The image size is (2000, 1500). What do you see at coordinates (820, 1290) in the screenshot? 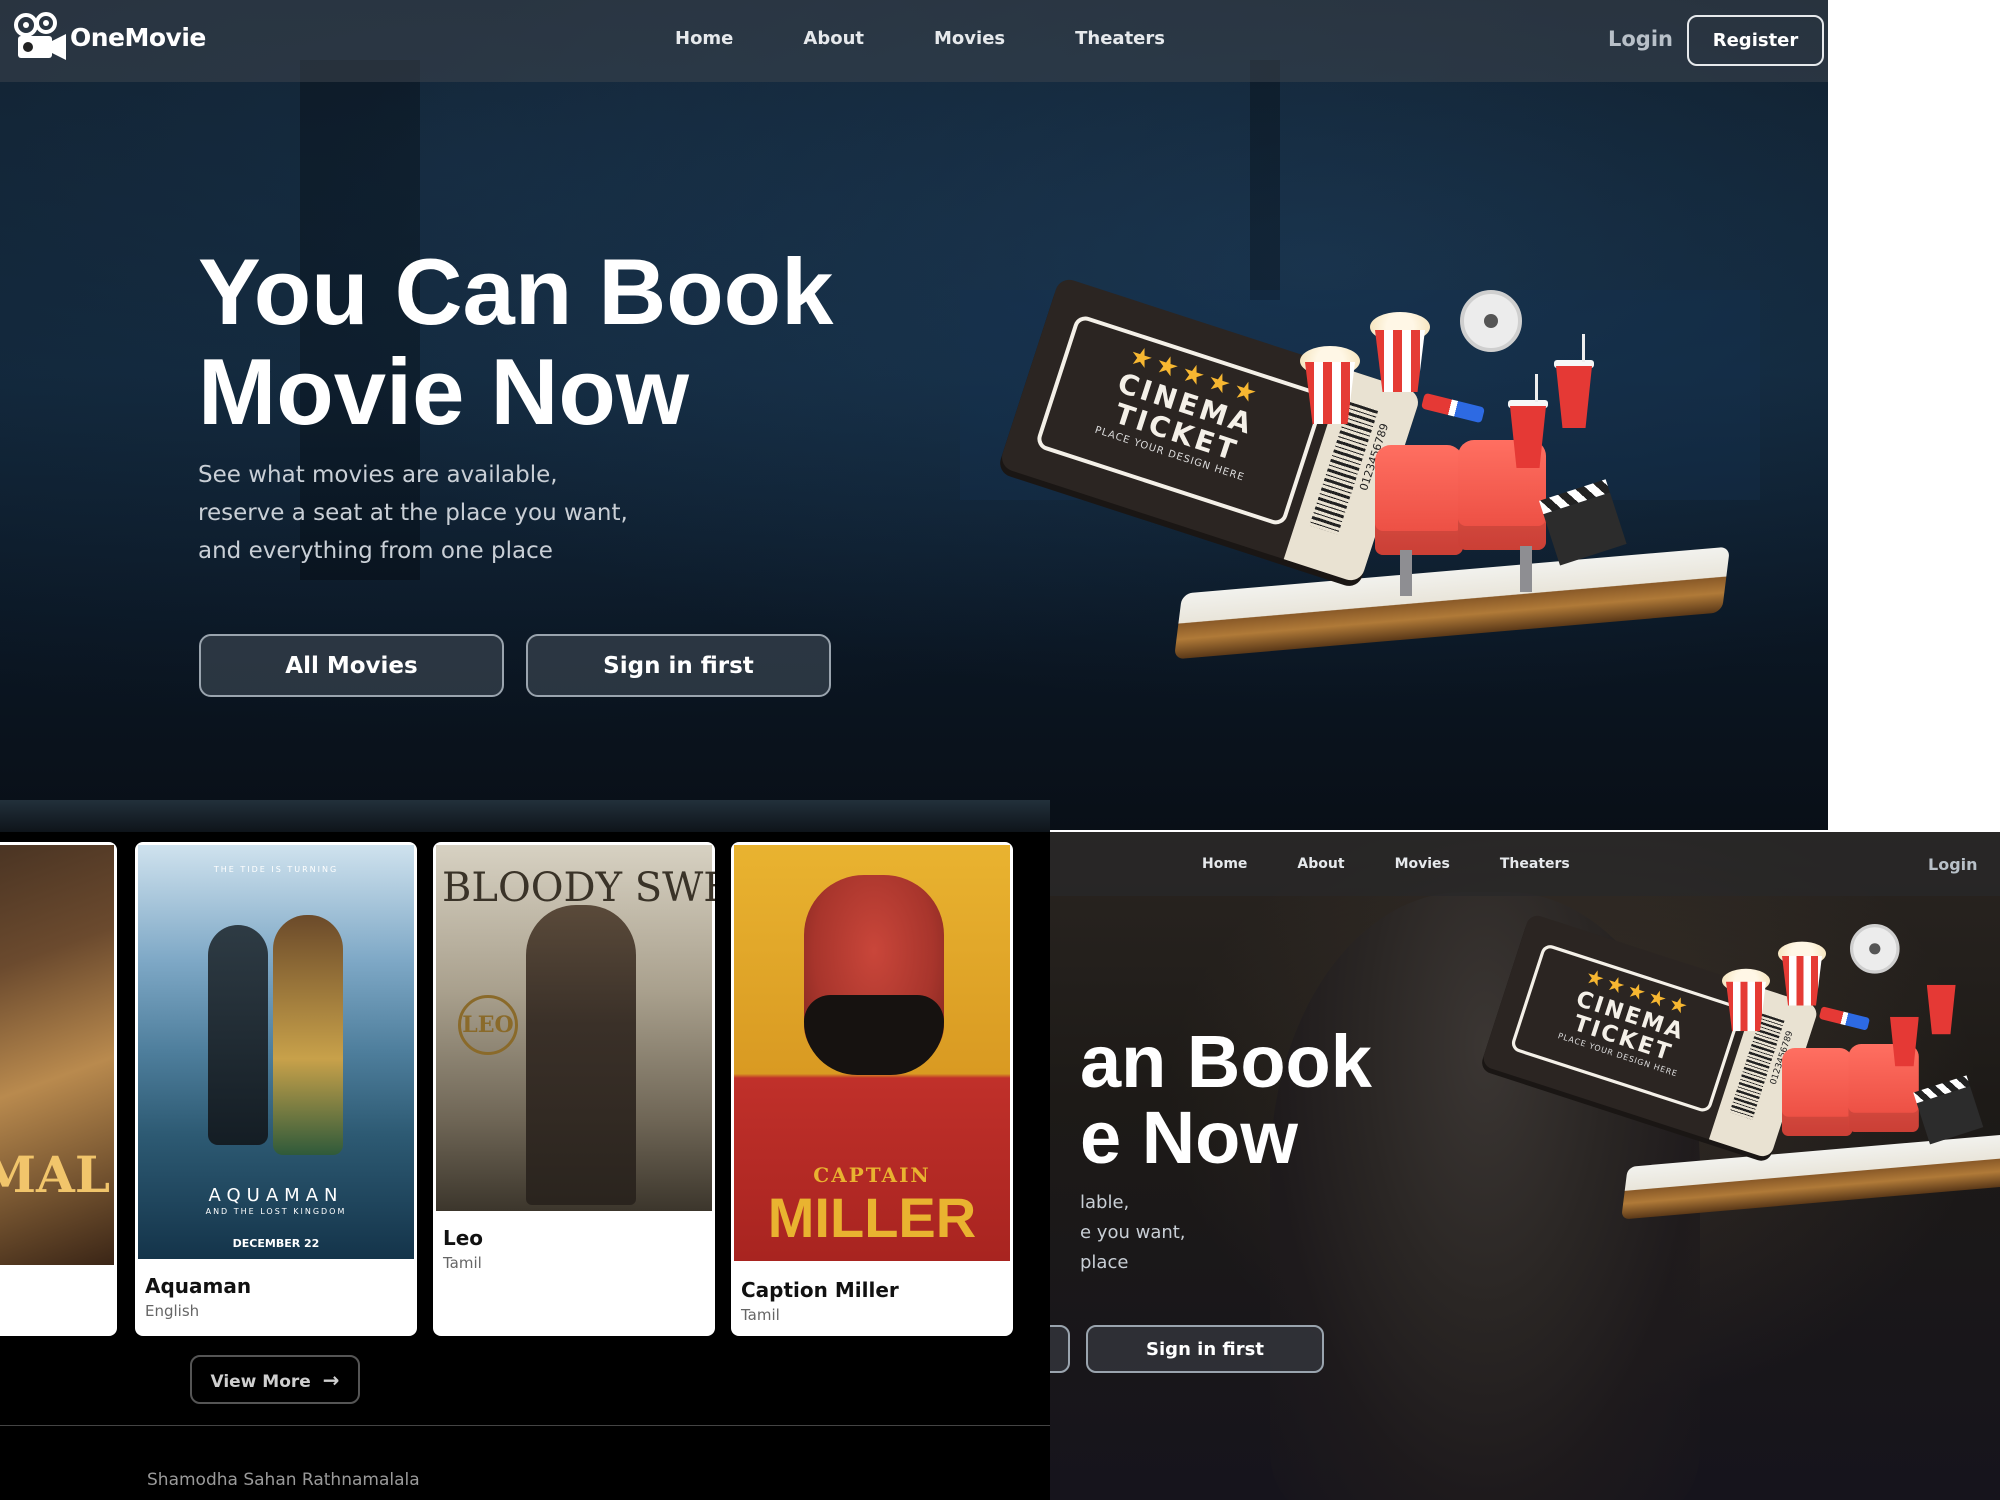
I see `movie-title: Caption Miller` at bounding box center [820, 1290].